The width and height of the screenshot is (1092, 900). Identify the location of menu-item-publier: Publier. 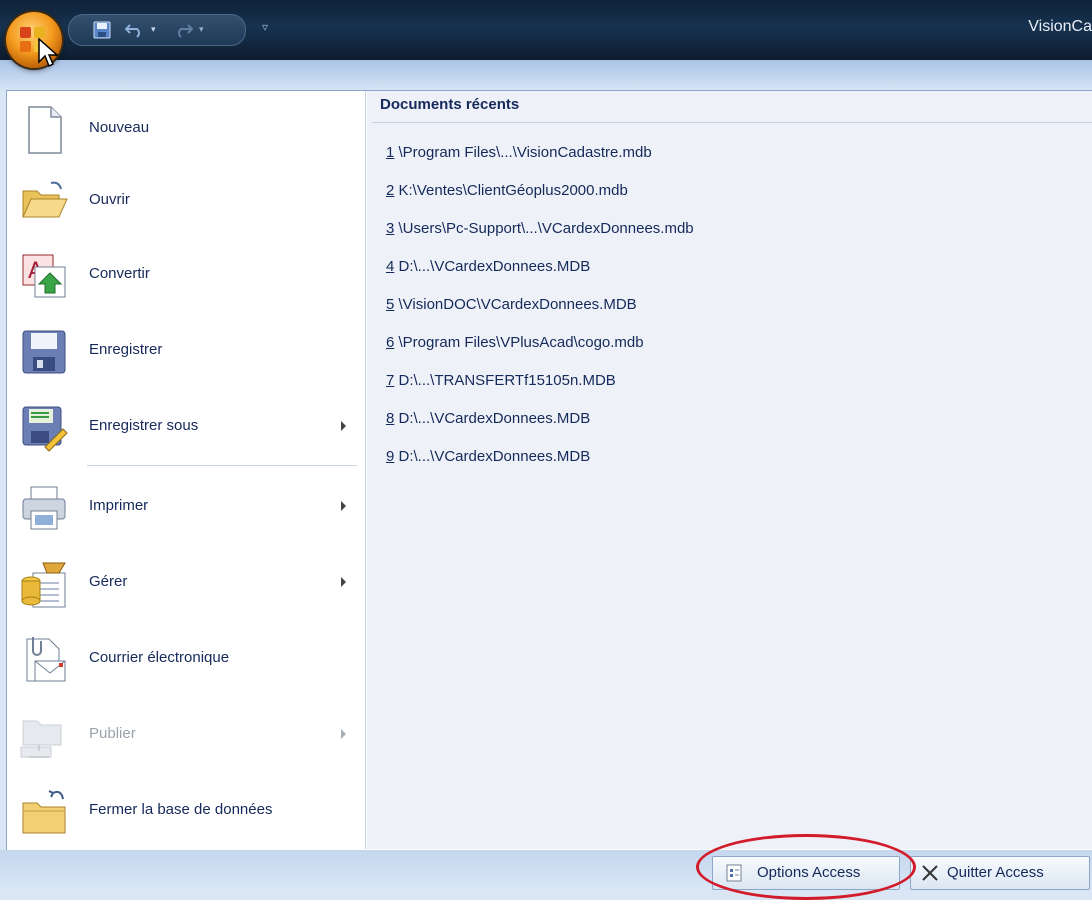
(186, 735).